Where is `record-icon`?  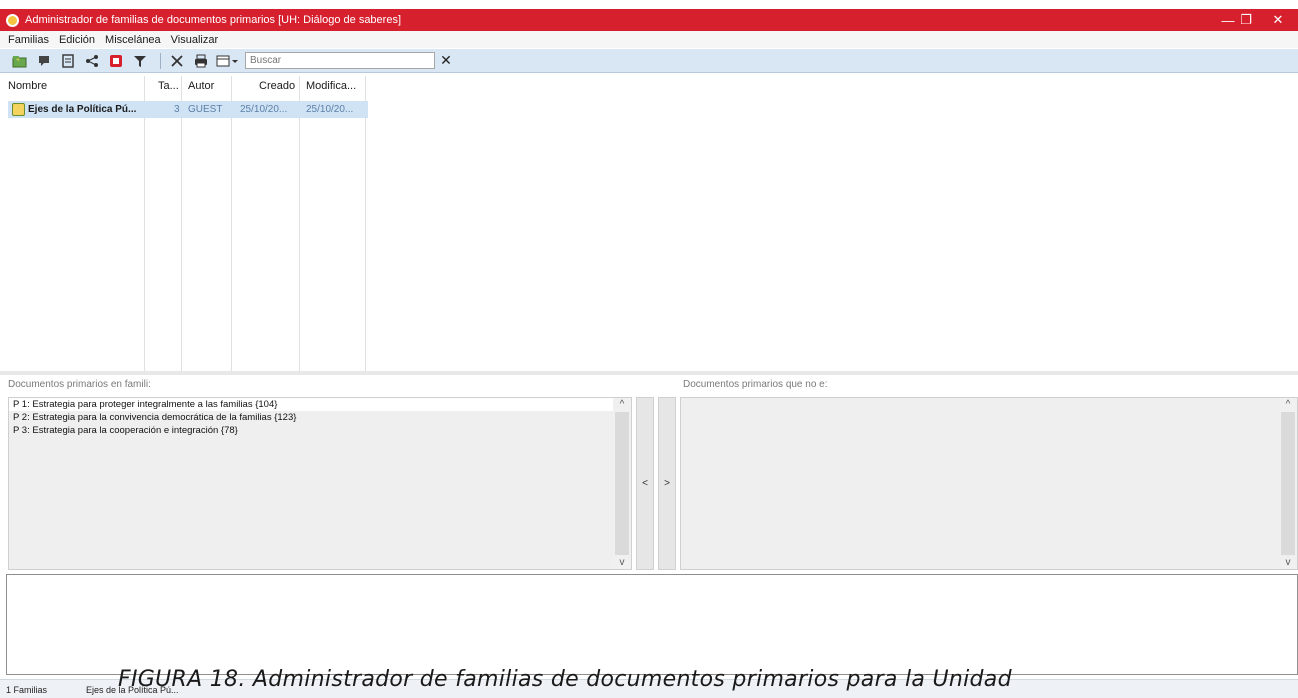 record-icon is located at coordinates (116, 61).